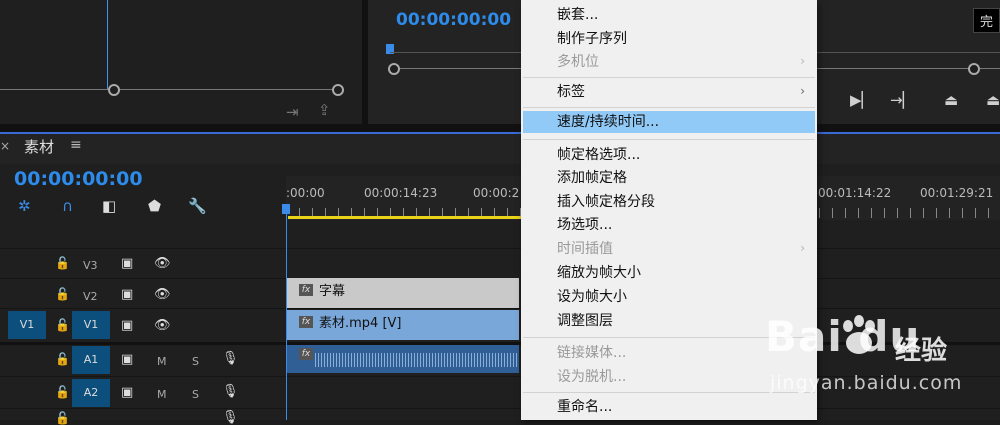  What do you see at coordinates (67, 206) in the screenshot?
I see `snap-icon: ∩` at bounding box center [67, 206].